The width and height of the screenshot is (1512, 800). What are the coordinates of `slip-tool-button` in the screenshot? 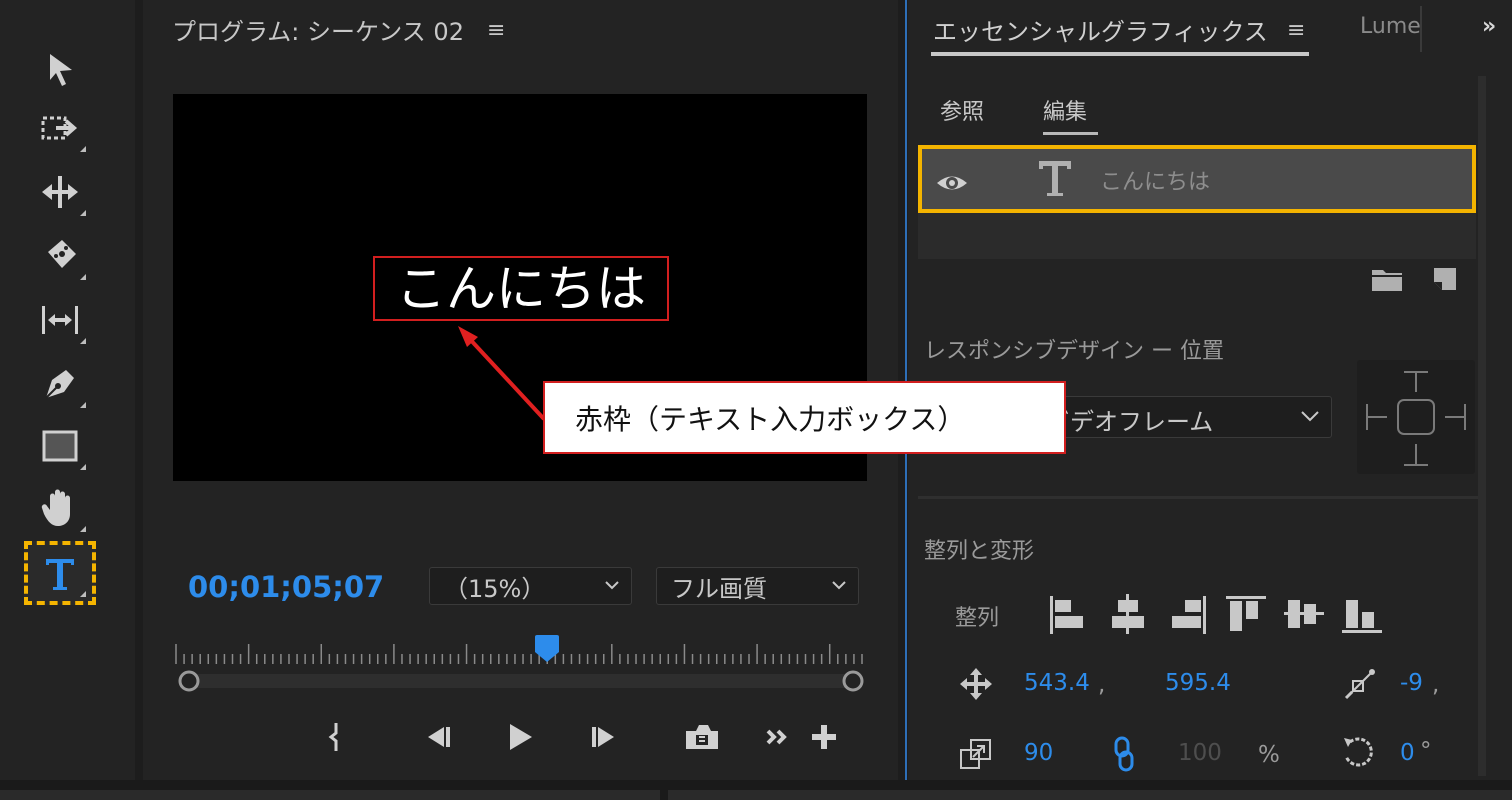 It's located at (60, 320).